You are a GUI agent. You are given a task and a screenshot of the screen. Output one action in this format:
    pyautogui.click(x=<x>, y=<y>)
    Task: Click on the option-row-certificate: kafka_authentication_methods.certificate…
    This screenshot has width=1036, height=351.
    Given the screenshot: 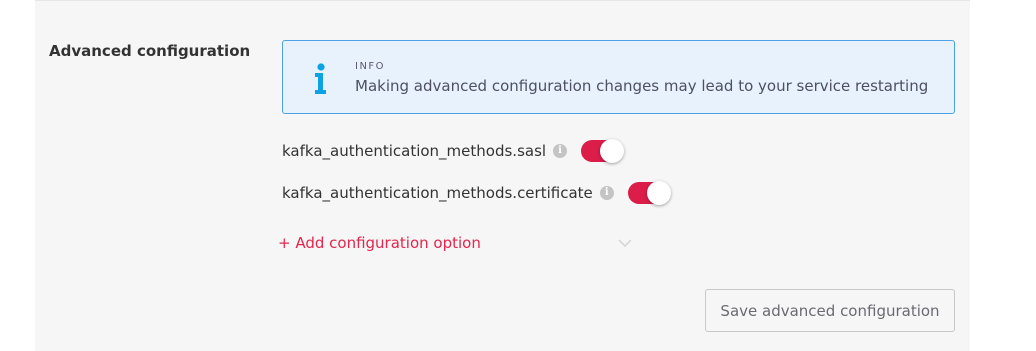 What is the action you would take?
    pyautogui.click(x=476, y=193)
    